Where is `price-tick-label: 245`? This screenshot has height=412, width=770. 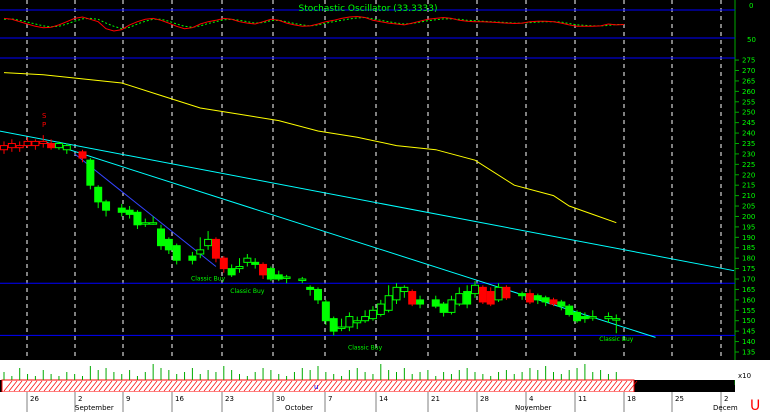
price-tick-label: 245 is located at coordinates (748, 123).